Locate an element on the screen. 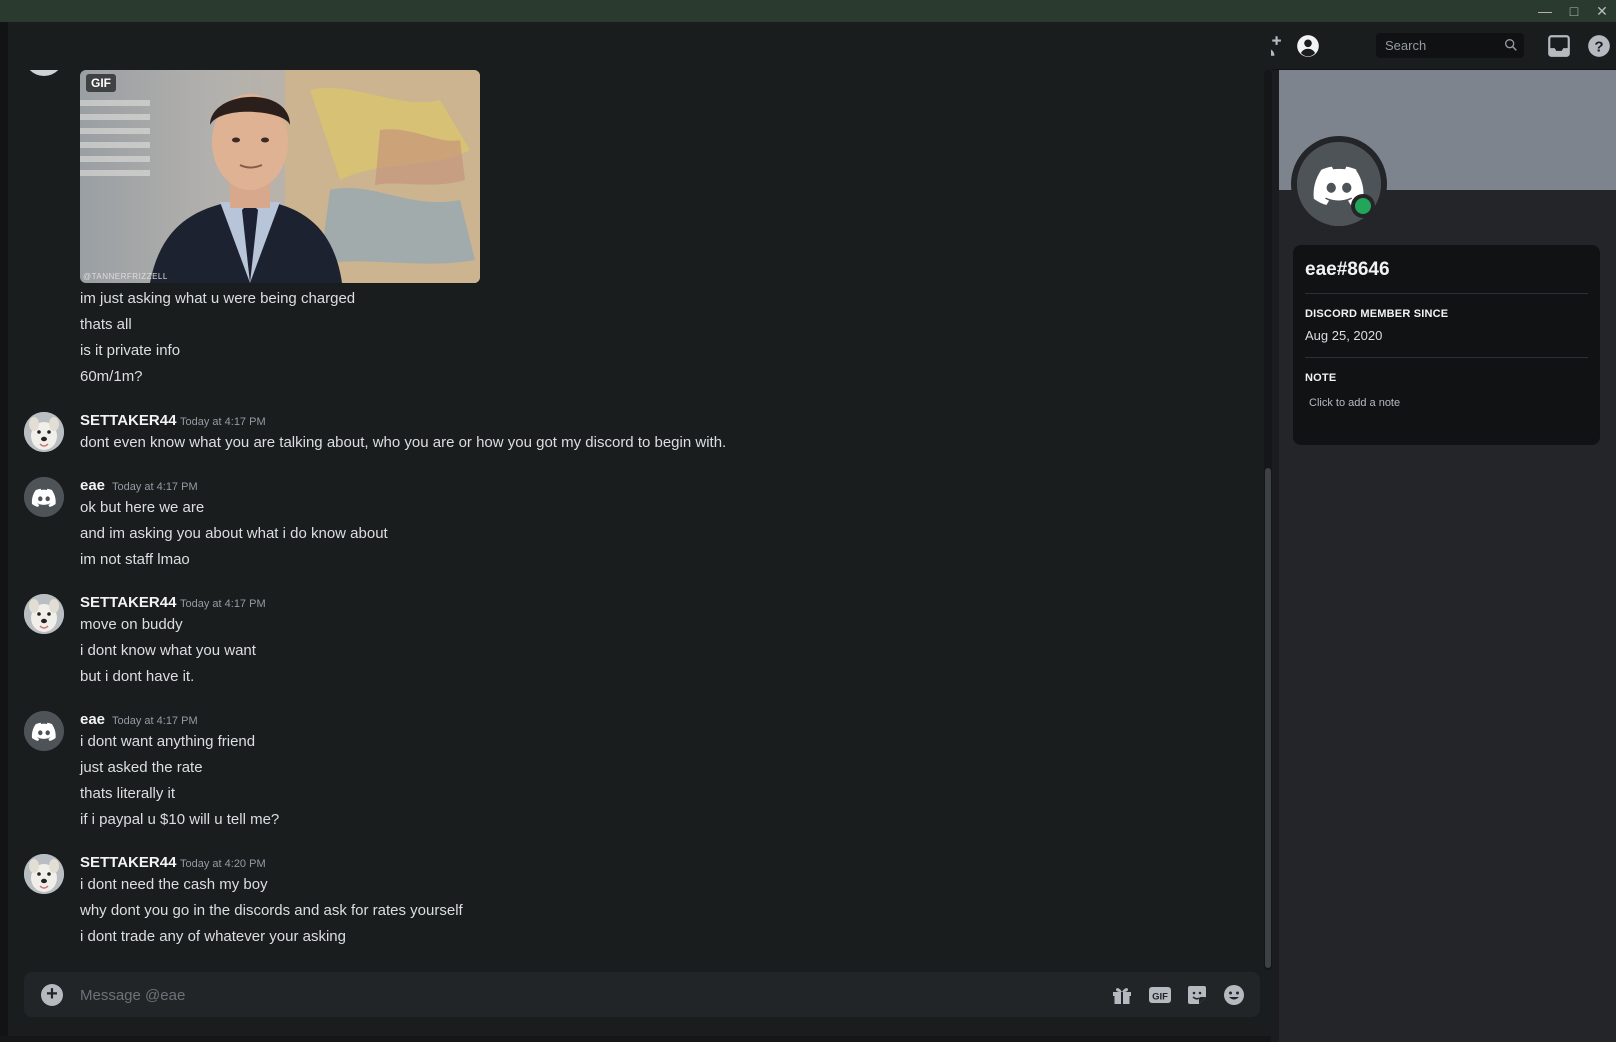  note-label: NOTE is located at coordinates (1321, 378).